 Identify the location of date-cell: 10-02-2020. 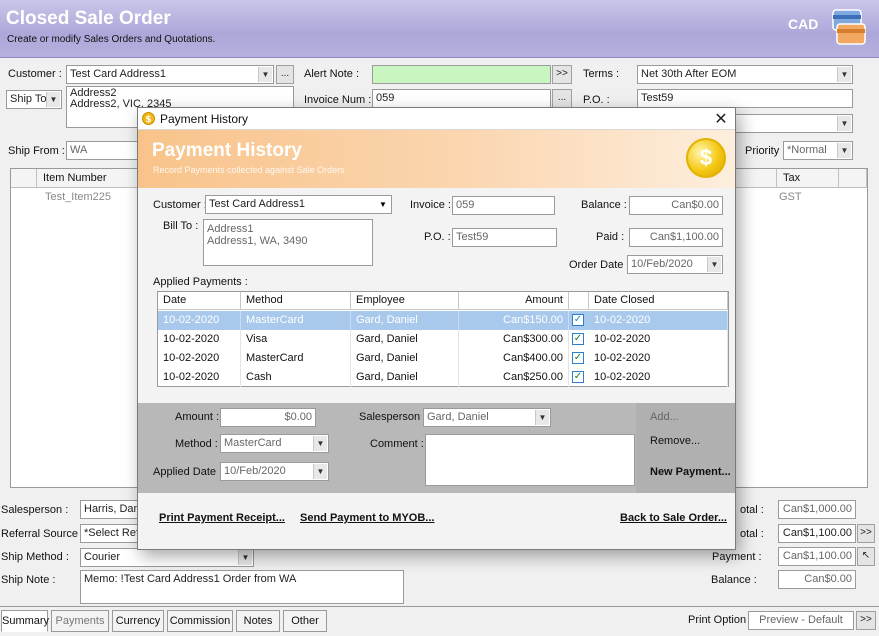
(199, 377).